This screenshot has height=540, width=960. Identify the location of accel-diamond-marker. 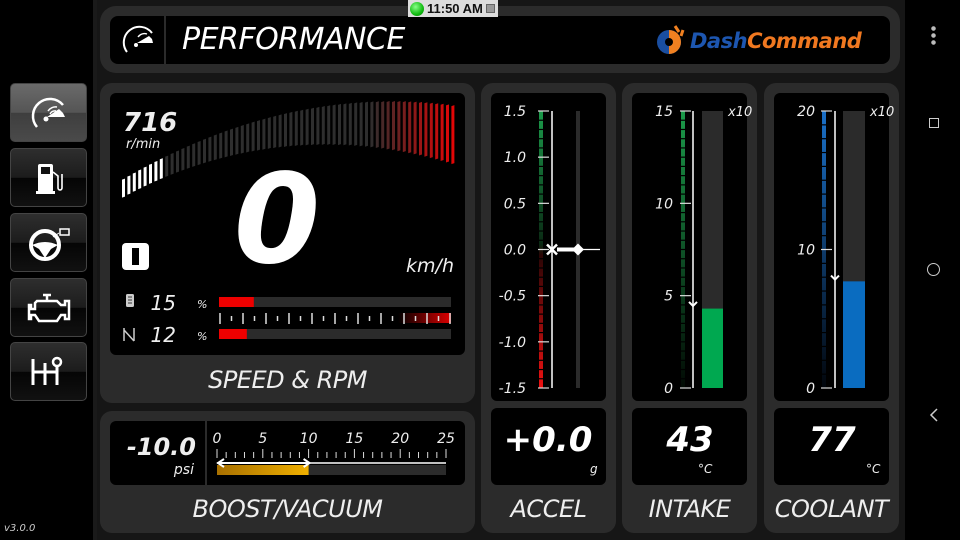
(578, 249).